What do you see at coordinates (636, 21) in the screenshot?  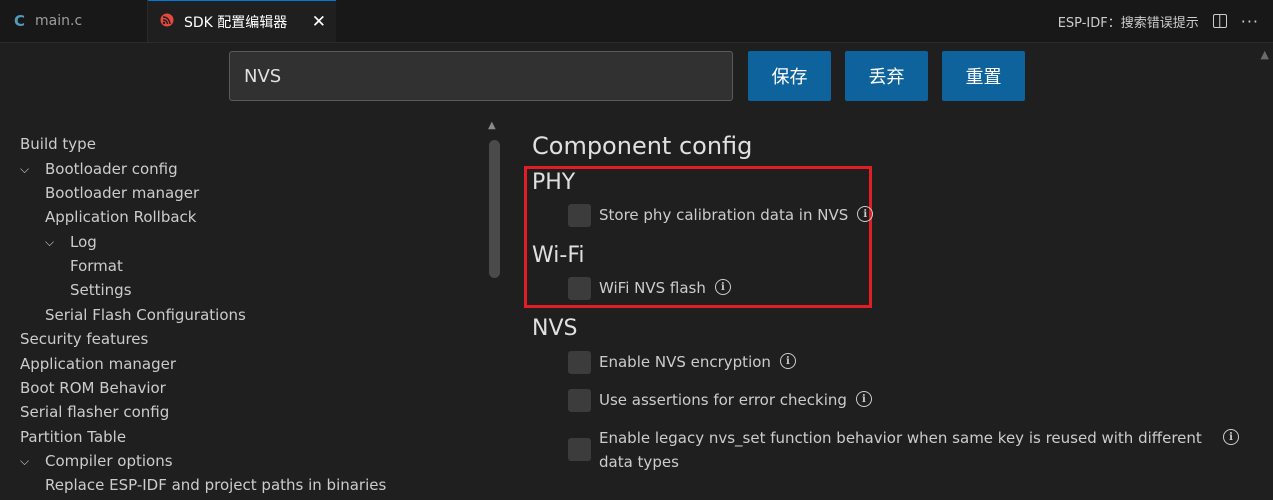 I see `tab-bar: C main.c SDK 配置编辑器 ✕ ESP-IDF：搜索错误提示 ···` at bounding box center [636, 21].